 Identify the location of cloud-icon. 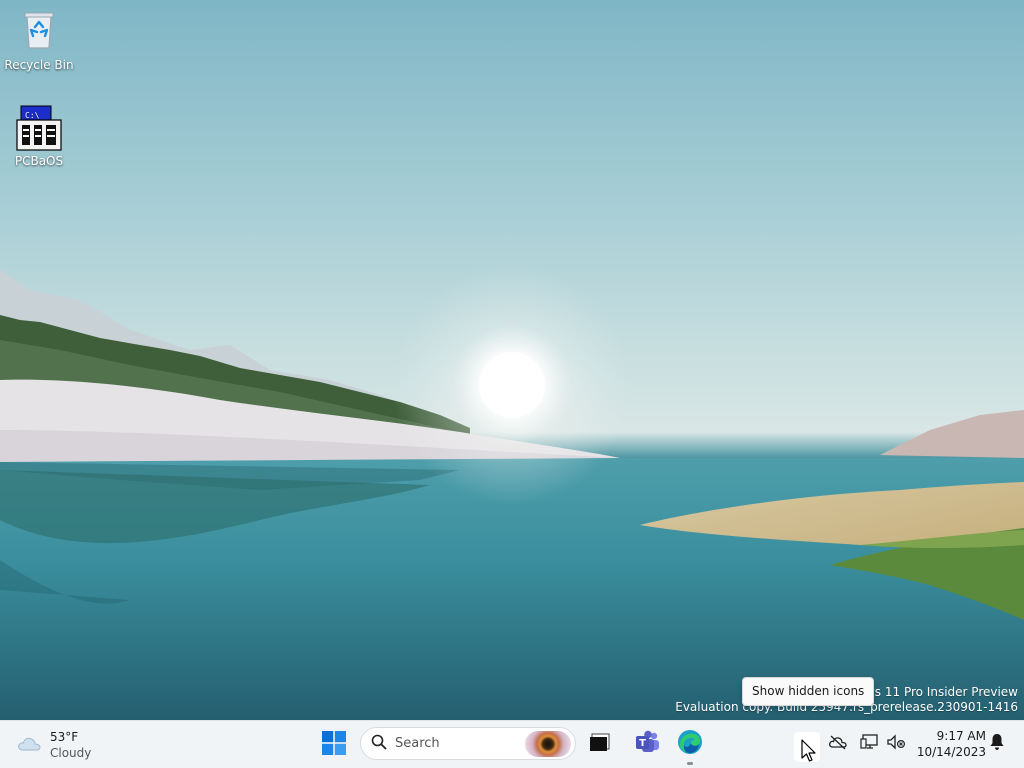
(29, 745).